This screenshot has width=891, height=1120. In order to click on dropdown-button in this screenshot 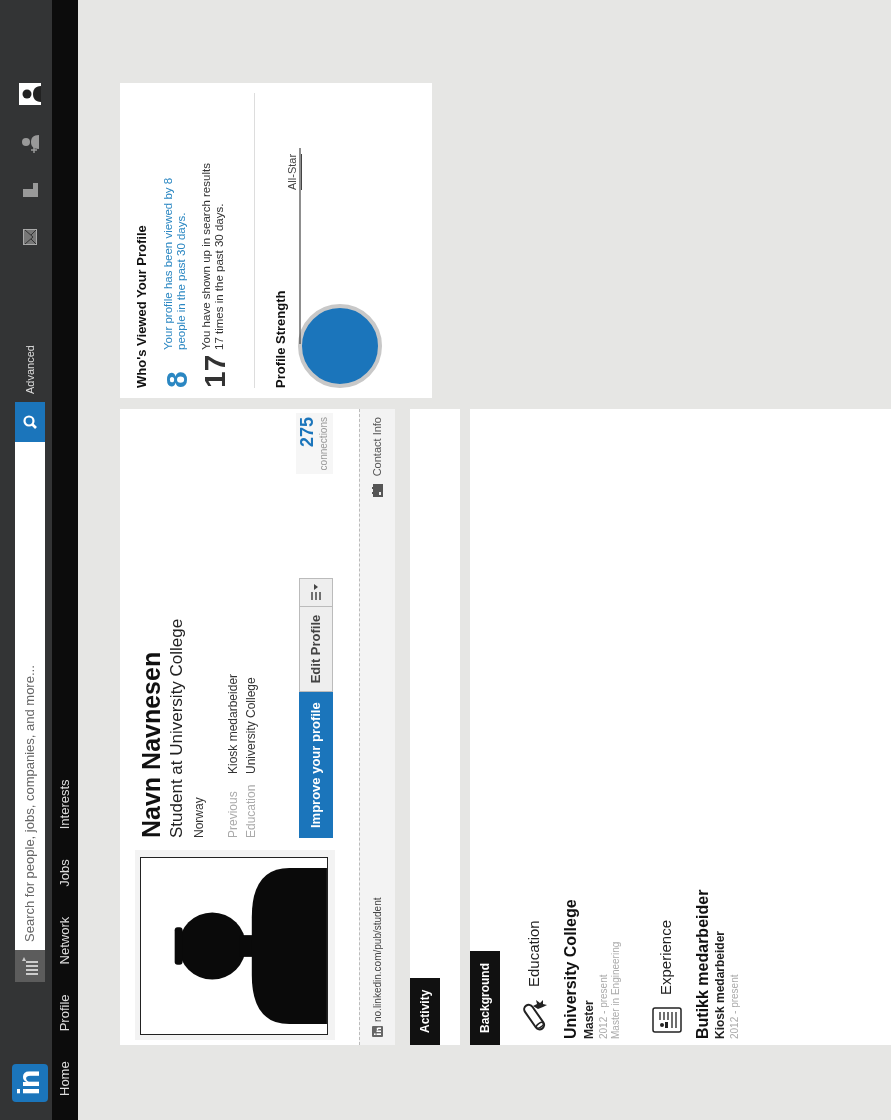, I will do `click(315, 591)`.